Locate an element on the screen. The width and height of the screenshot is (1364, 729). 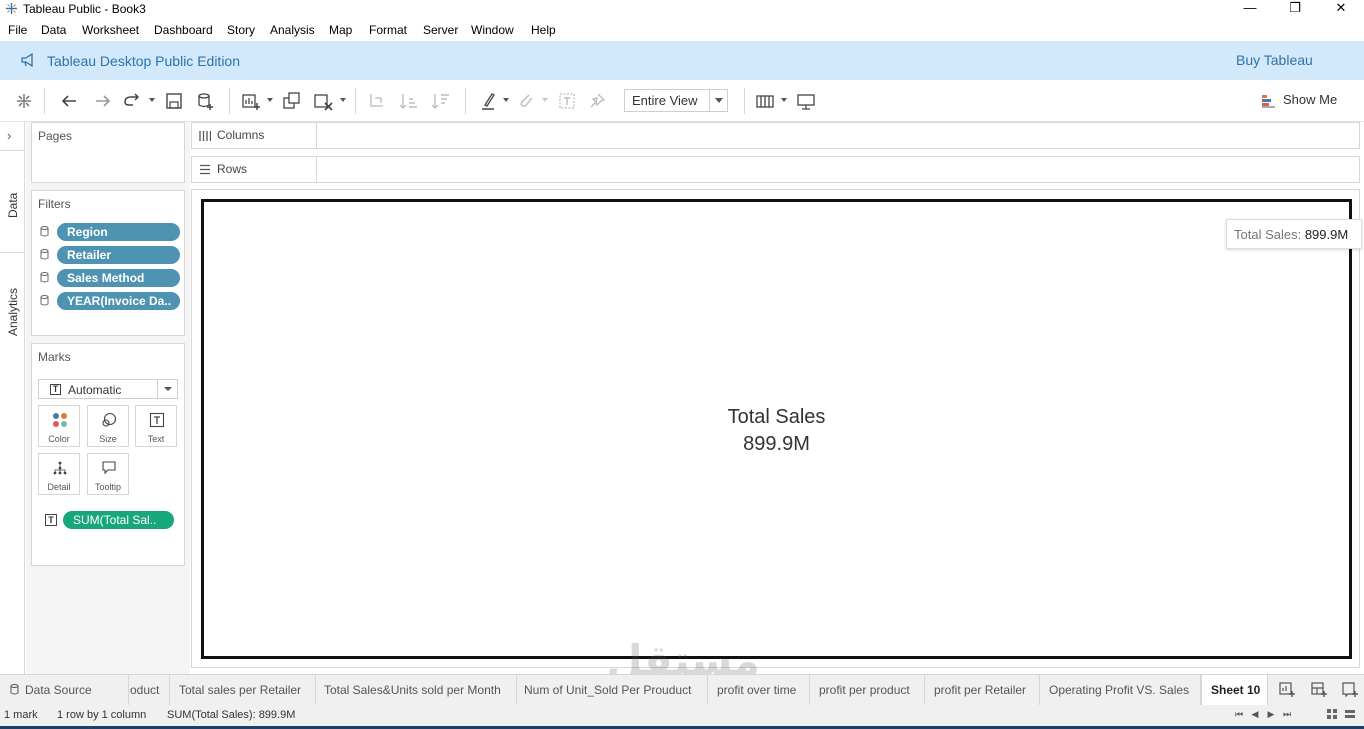
sum-total-sales-pill: SUM(Total Sal.. is located at coordinates (118, 520).